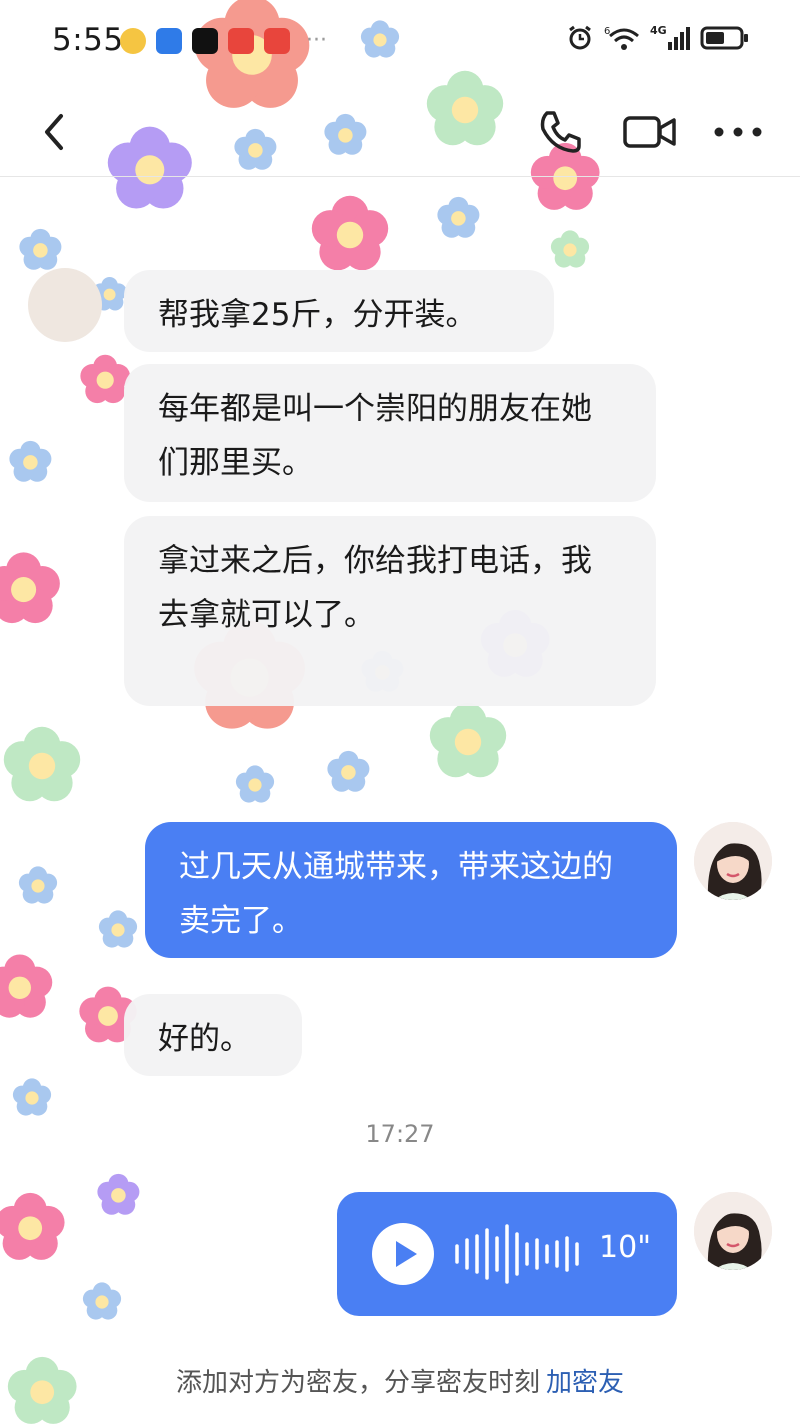 This screenshot has width=800, height=1424. I want to click on back-button, so click(54, 132).